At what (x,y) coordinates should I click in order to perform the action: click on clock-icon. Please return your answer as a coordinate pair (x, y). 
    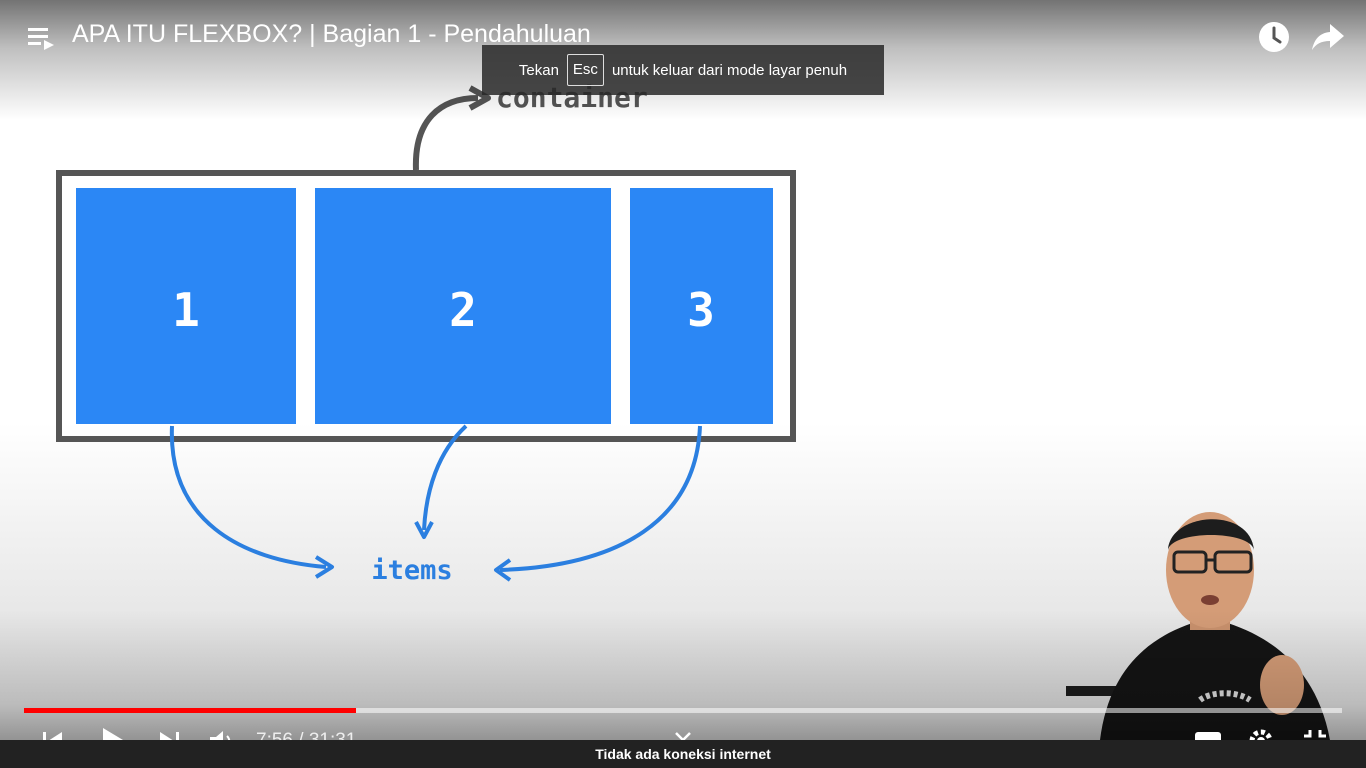
    Looking at the image, I should click on (1274, 37).